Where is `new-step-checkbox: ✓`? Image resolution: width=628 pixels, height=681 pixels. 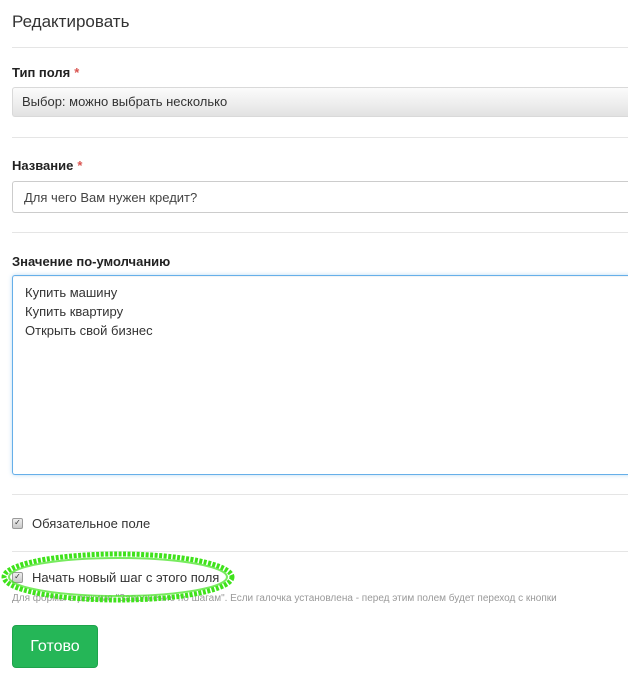
new-step-checkbox: ✓ is located at coordinates (17, 577).